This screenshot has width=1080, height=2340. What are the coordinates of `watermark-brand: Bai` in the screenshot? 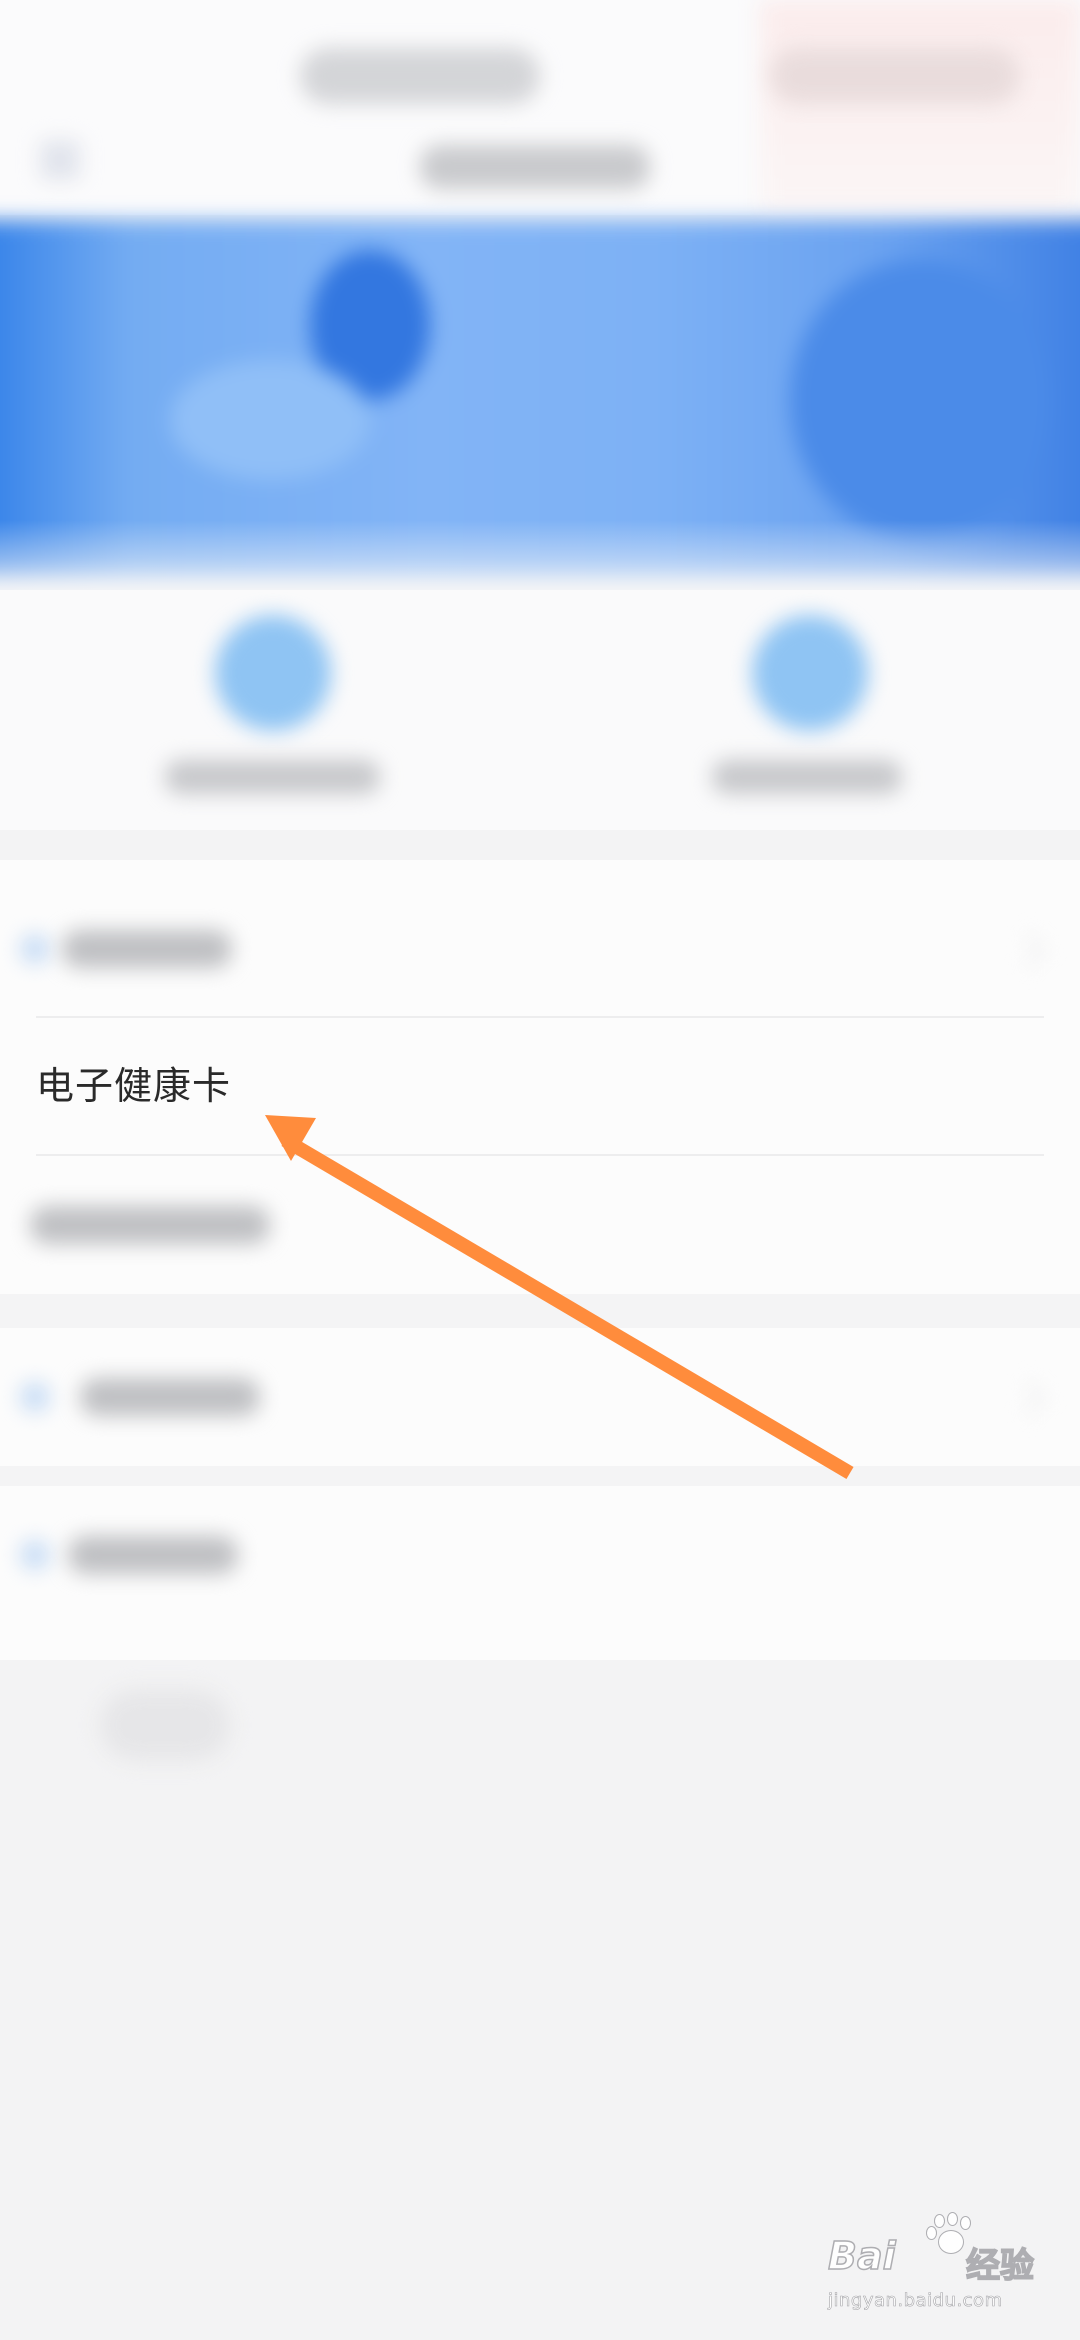 It's located at (861, 2256).